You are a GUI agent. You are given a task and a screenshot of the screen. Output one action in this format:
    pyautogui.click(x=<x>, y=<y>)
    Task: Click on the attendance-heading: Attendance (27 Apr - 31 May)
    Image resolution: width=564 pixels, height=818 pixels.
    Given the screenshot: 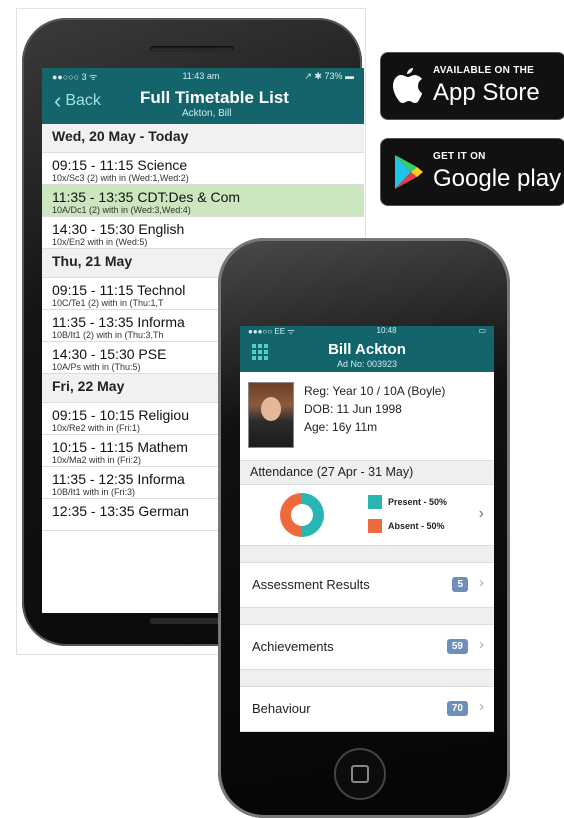 What is the action you would take?
    pyautogui.click(x=367, y=473)
    